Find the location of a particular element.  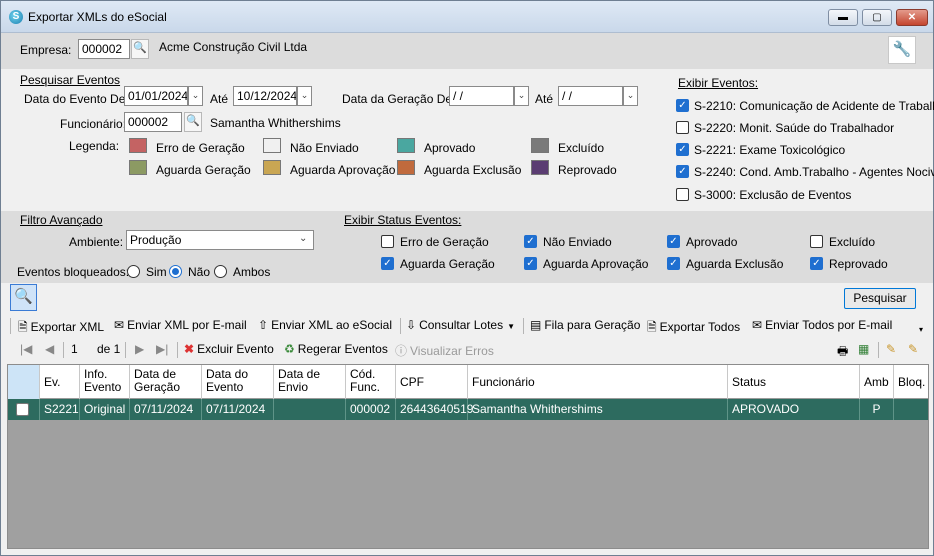

empresa-search-icon: 🔍 is located at coordinates (140, 49).